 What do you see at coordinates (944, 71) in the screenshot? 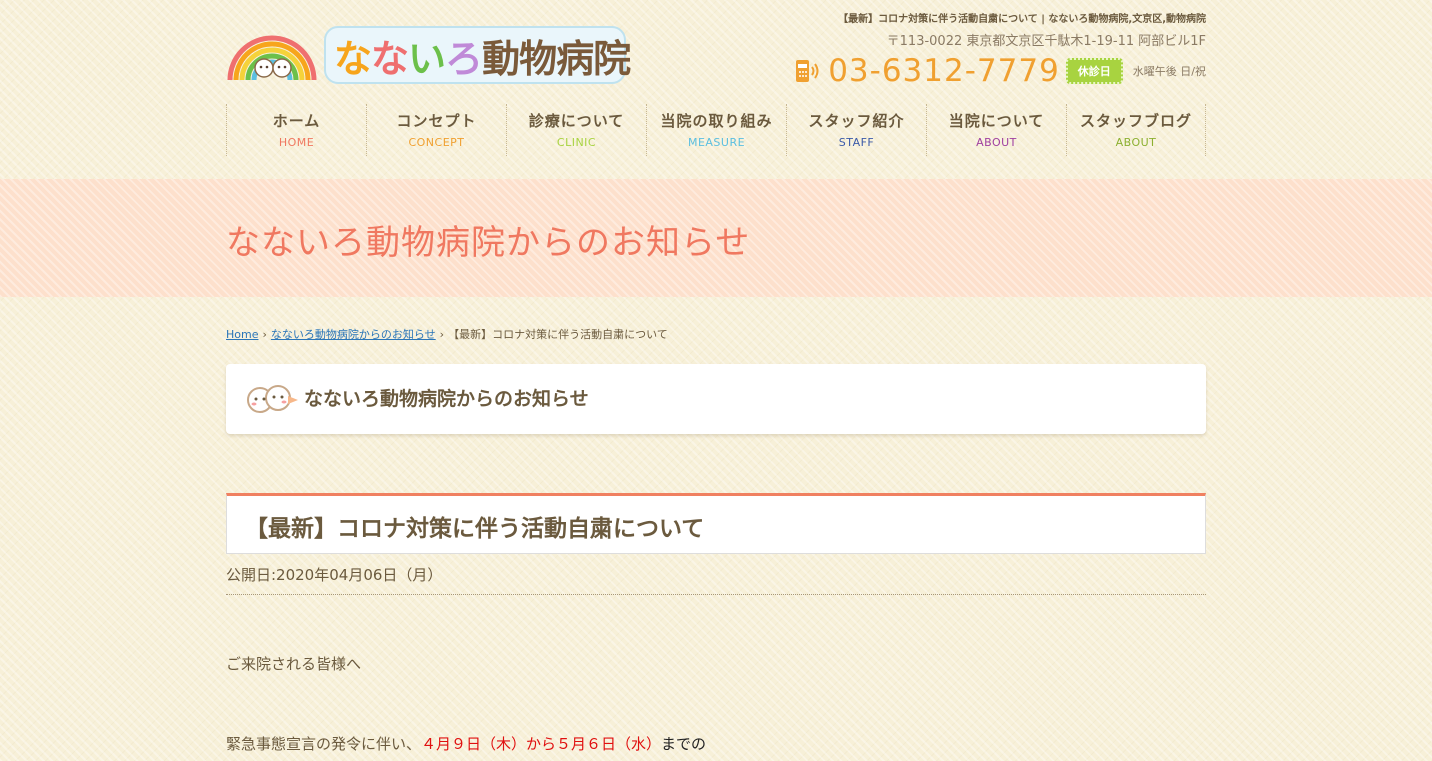
I see `phone-number: 03-6312-7779` at bounding box center [944, 71].